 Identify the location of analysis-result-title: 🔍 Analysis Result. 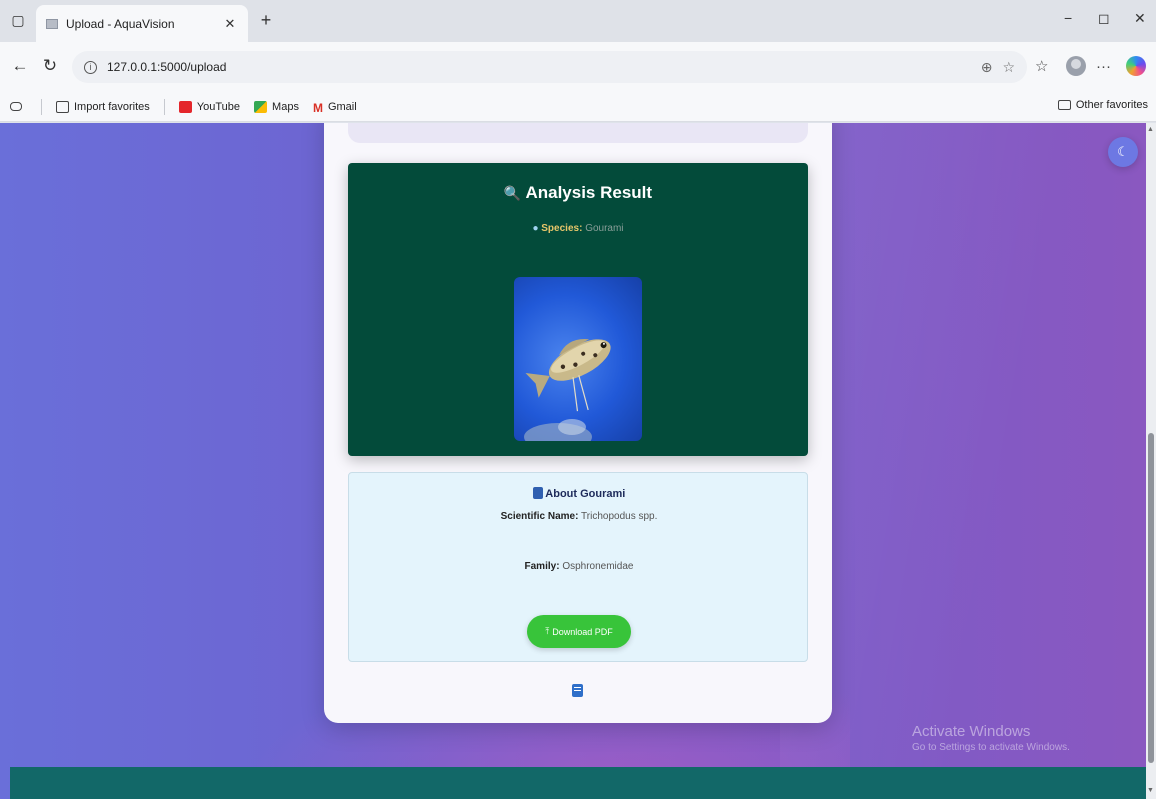
(578, 192).